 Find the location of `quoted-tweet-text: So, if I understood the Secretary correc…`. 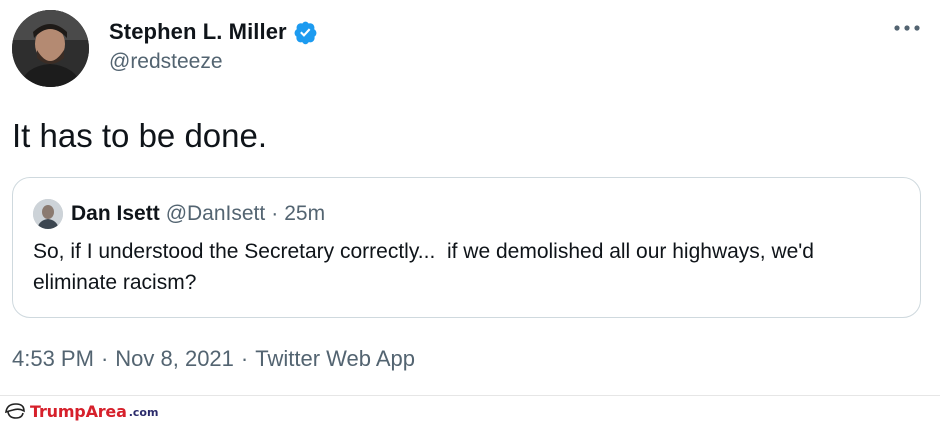

quoted-tweet-text: So, if I understood the Secretary correc… is located at coordinates (426, 267).